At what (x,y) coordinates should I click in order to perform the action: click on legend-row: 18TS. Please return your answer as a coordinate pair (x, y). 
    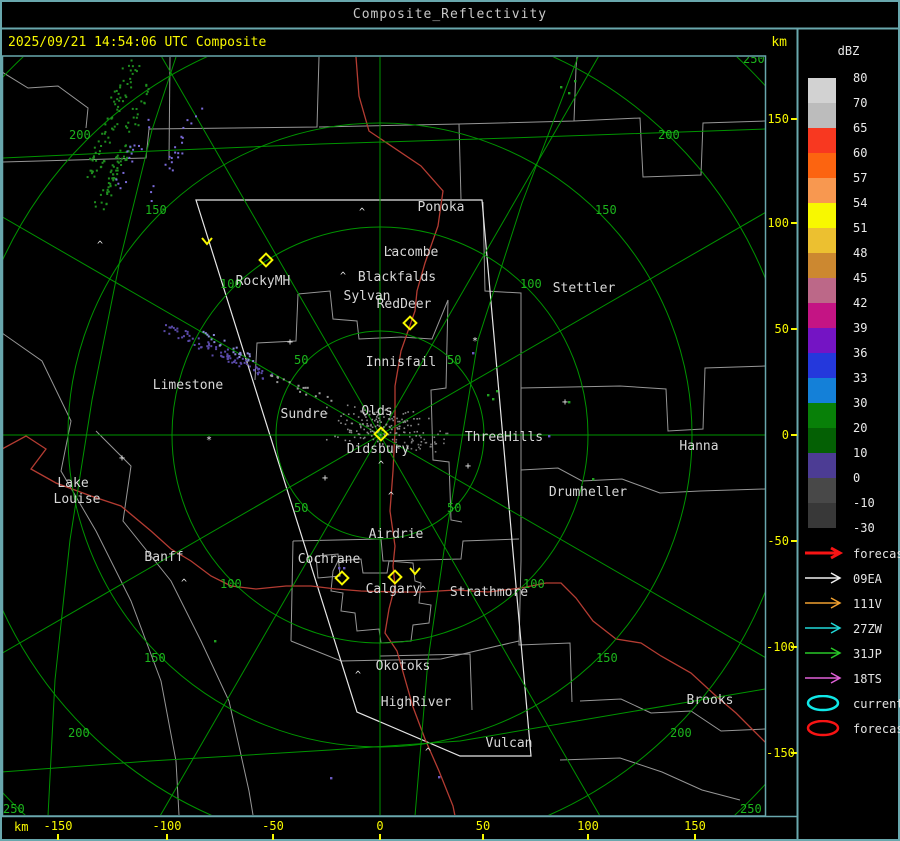
    Looking at the image, I should click on (848, 679).